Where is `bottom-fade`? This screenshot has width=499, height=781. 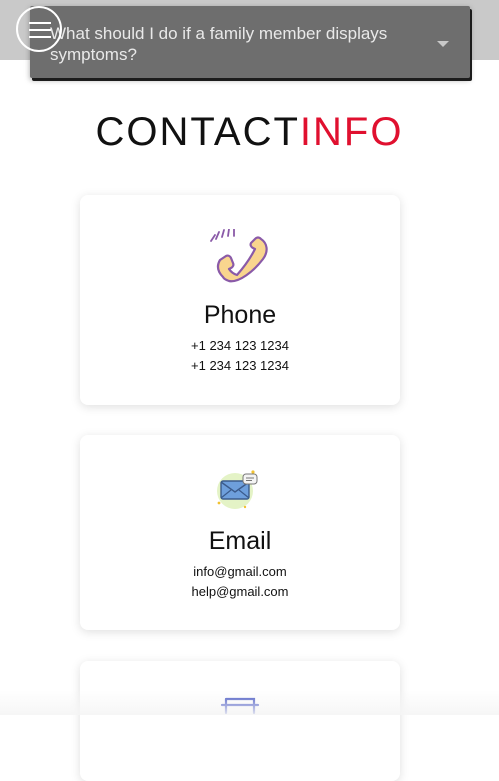
bottom-fade is located at coordinates (249, 702).